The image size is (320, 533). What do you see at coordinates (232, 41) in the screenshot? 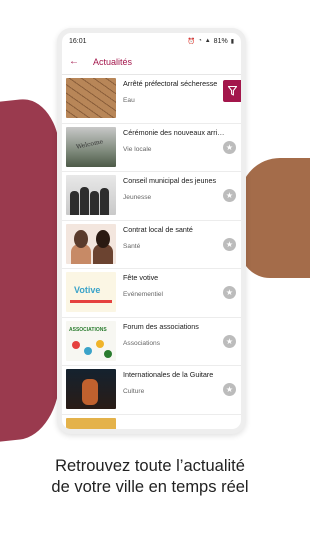
I see `battery-icon: ▮` at bounding box center [232, 41].